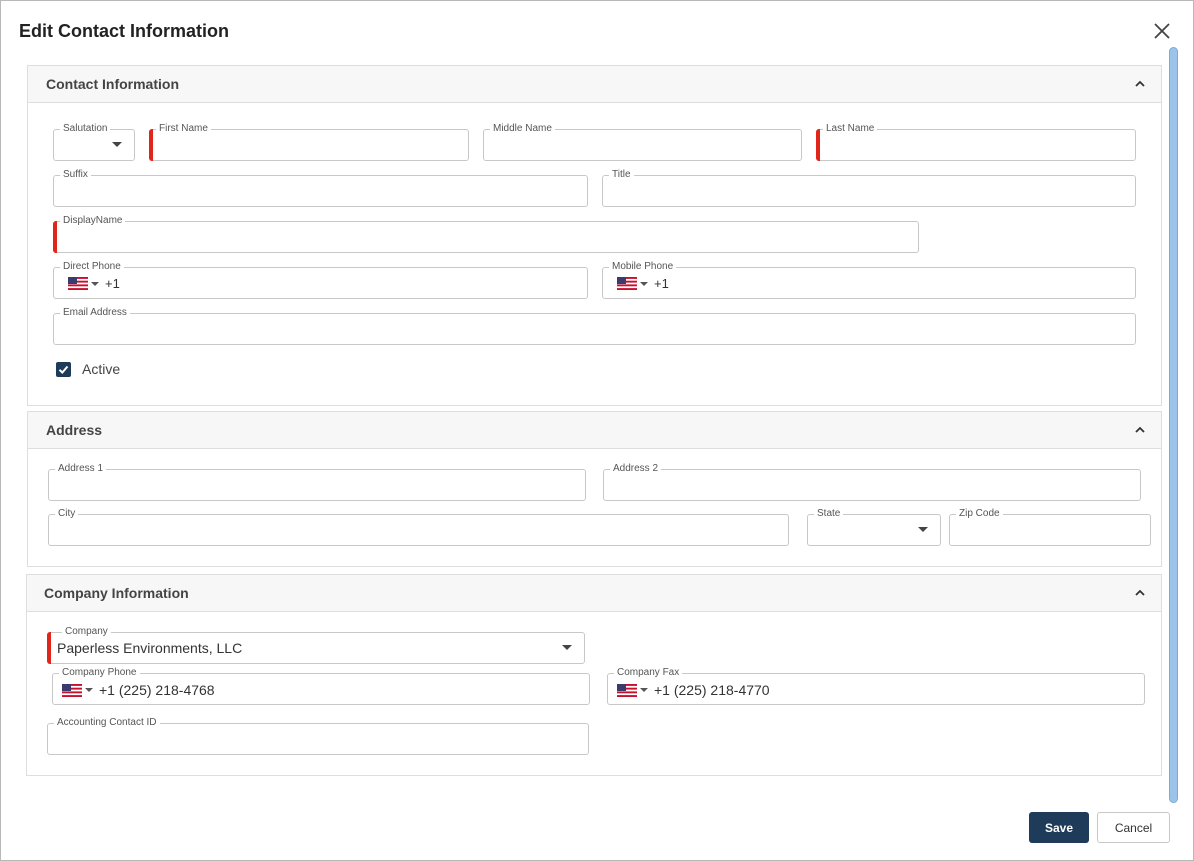 This screenshot has height=861, width=1194. Describe the element at coordinates (309, 141) in the screenshot. I see `first-name-field: First Name` at that location.